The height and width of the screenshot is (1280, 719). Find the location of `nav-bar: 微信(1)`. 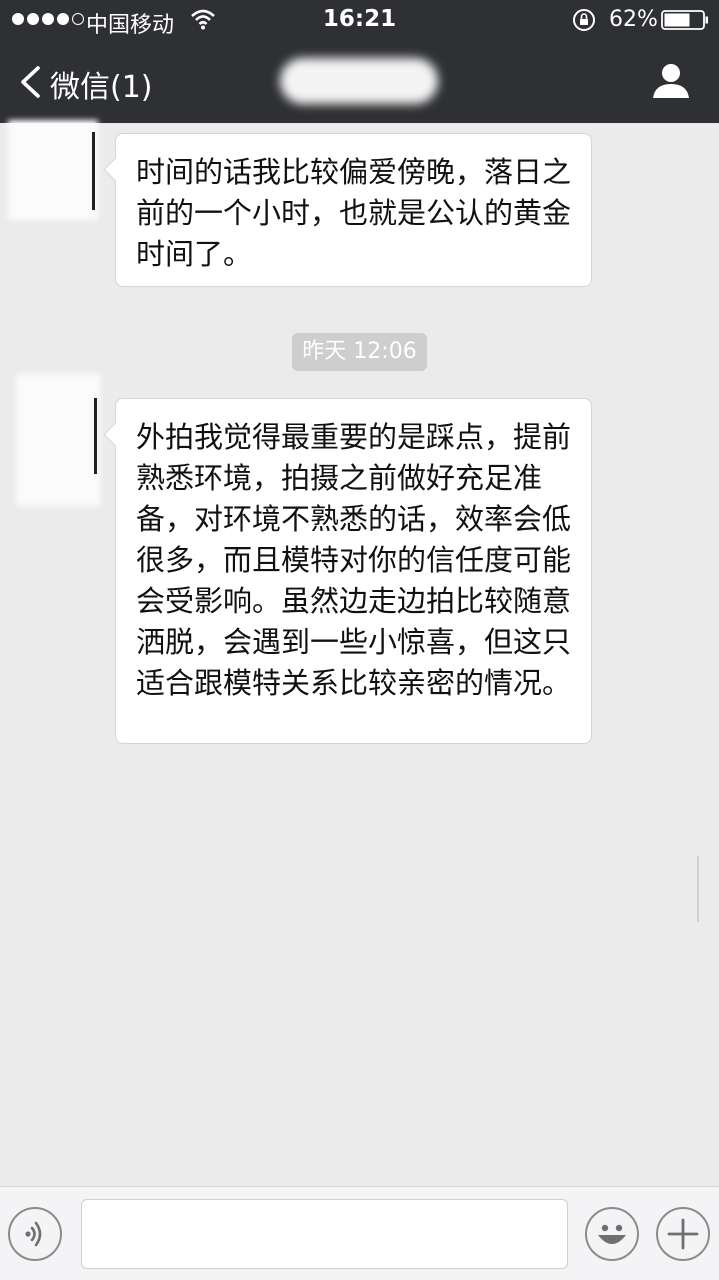

nav-bar: 微信(1) is located at coordinates (359, 81).